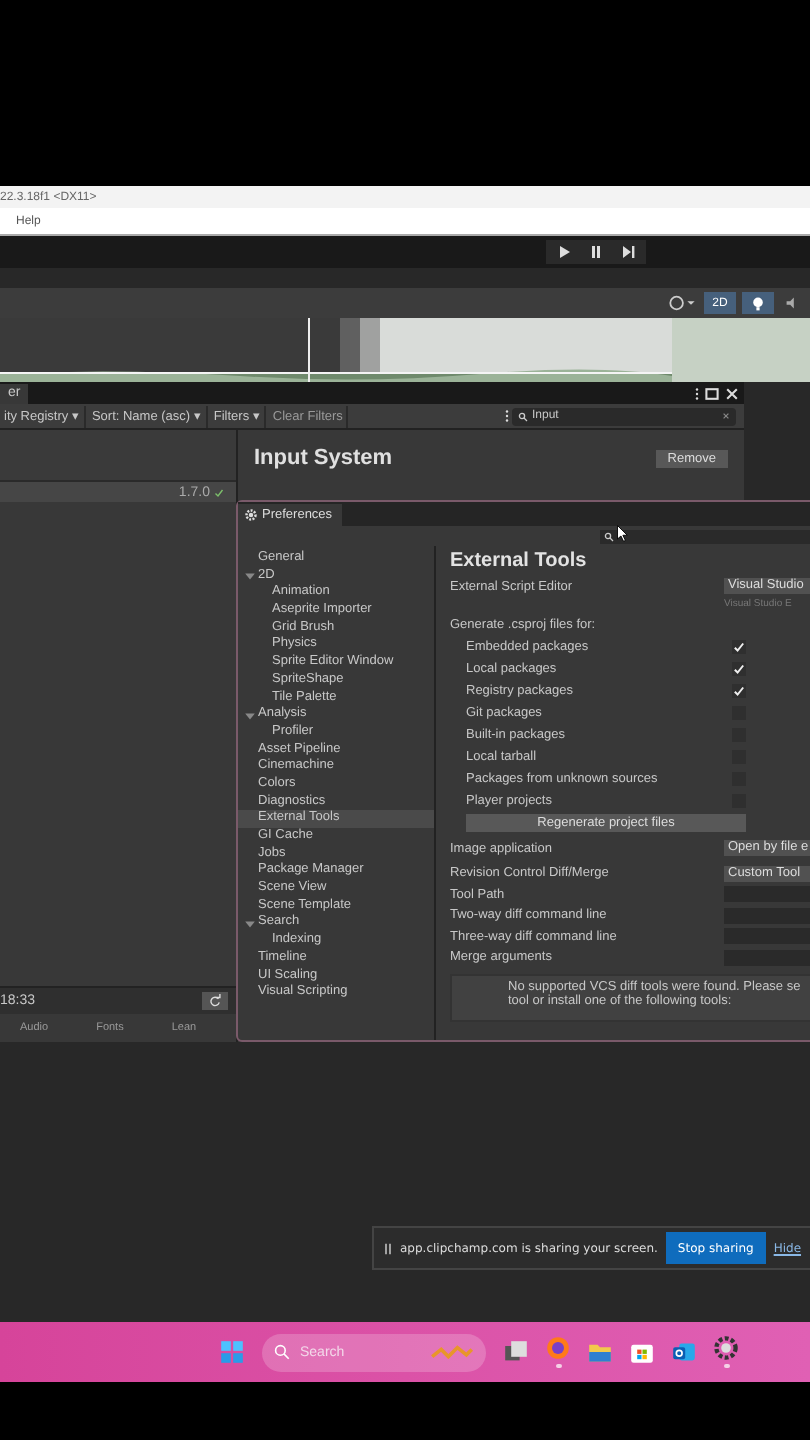 This screenshot has width=810, height=1440. What do you see at coordinates (600, 1352) in the screenshot?
I see `folder-icon` at bounding box center [600, 1352].